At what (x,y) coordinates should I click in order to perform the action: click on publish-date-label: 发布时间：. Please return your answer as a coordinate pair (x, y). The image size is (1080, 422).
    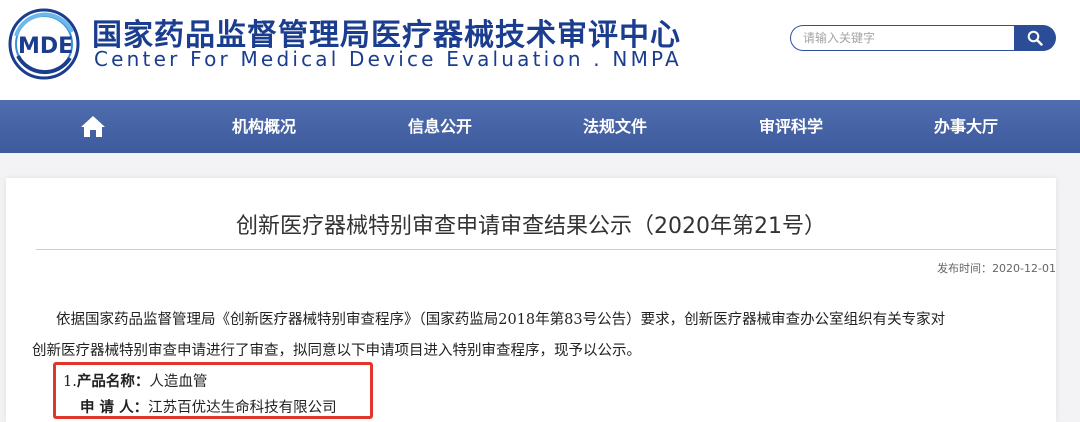
    Looking at the image, I should click on (965, 268).